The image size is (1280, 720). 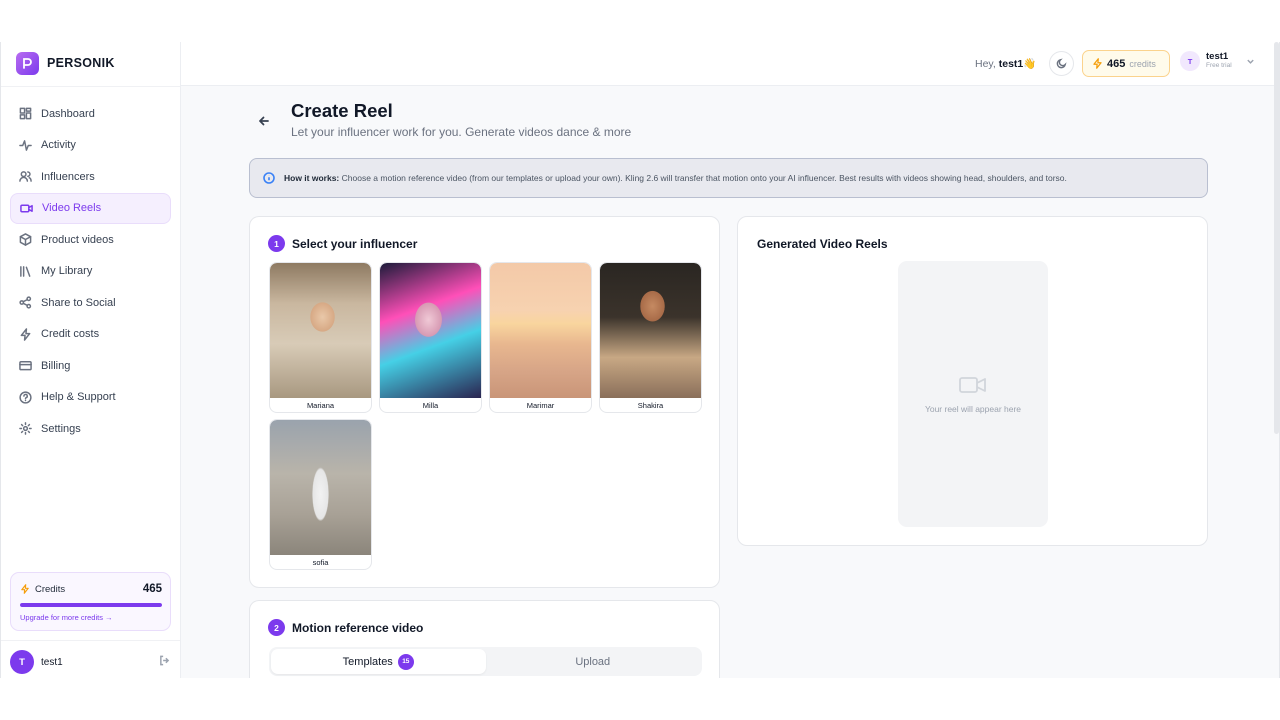 What do you see at coordinates (90, 177) in the screenshot?
I see `sidebar-item-influencers: Influencers` at bounding box center [90, 177].